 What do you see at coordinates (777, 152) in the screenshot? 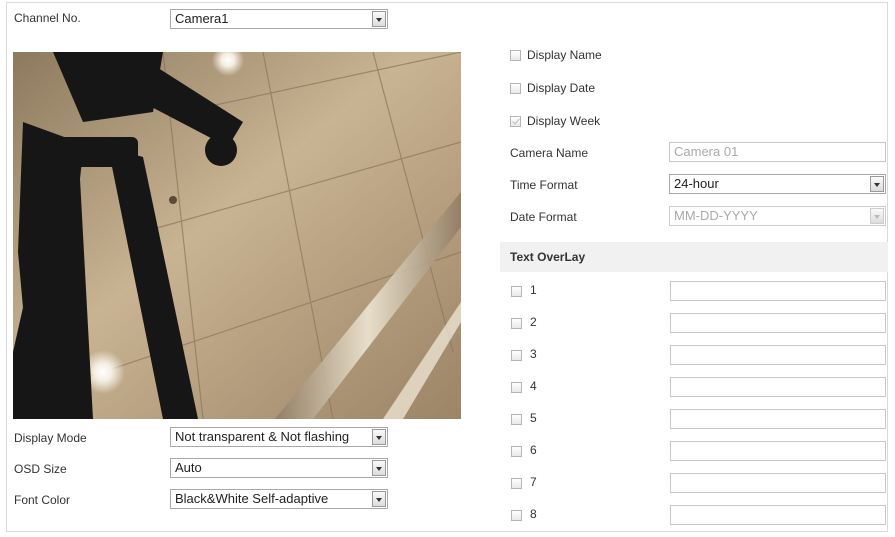
I see `camera-name-input: Camera 01` at bounding box center [777, 152].